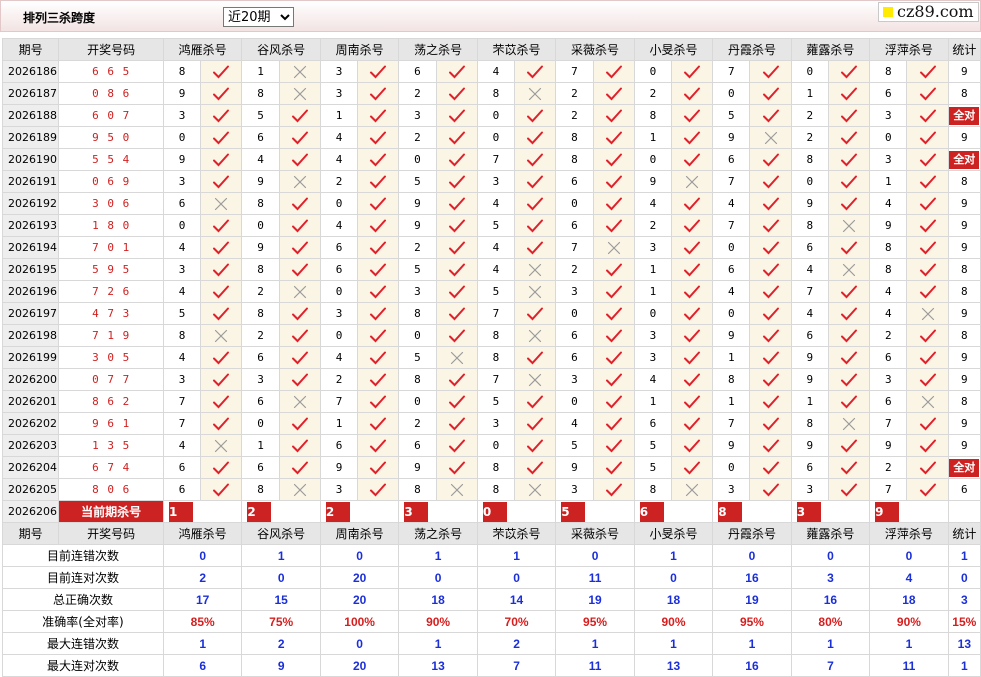 This screenshot has height=677, width=981. What do you see at coordinates (964, 49) in the screenshot?
I see `column-header: 统计` at bounding box center [964, 49].